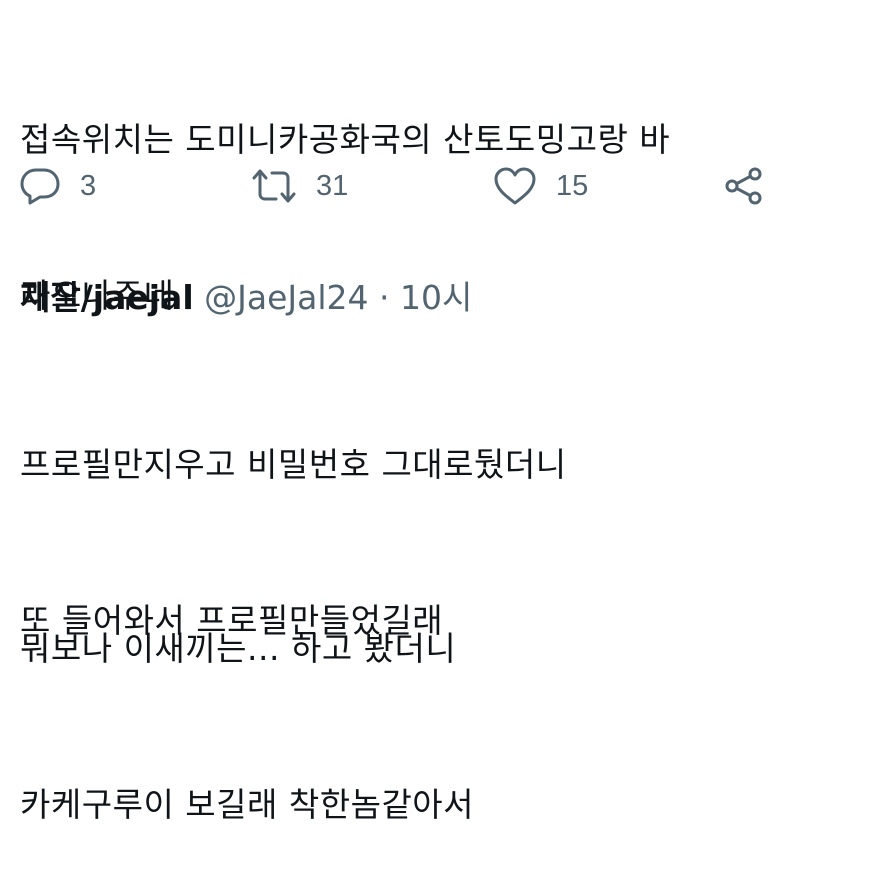 The image size is (892, 883). Describe the element at coordinates (274, 186) in the screenshot. I see `retweet-icon` at that location.